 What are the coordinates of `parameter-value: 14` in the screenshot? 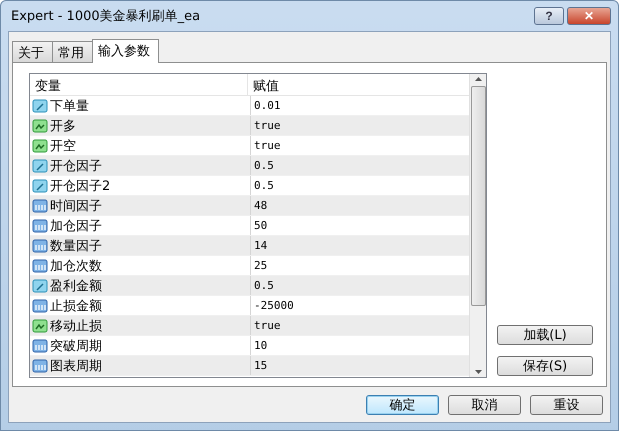 It's located at (360, 245).